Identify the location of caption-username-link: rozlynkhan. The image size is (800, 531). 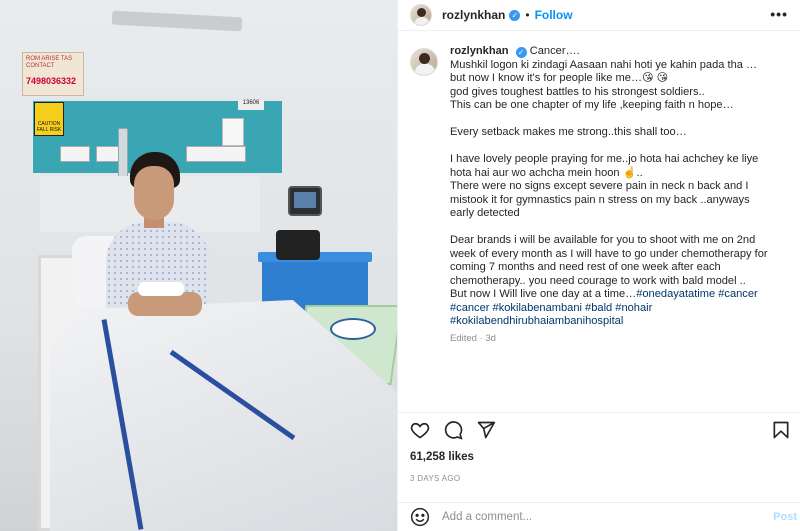
(479, 51).